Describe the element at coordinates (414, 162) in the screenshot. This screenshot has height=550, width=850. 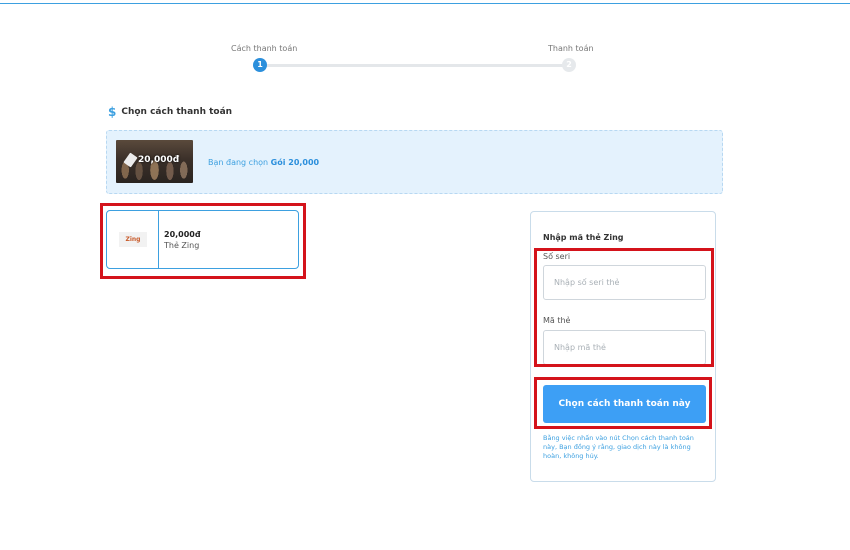
I see `selected-package-banner: 20,000đ Bạn đang chọn Gói 20,000` at that location.